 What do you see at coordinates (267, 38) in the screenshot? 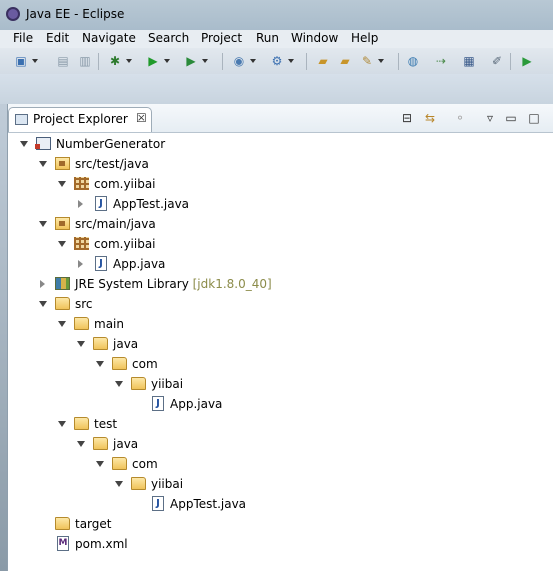
I see `menu-run: Run` at bounding box center [267, 38].